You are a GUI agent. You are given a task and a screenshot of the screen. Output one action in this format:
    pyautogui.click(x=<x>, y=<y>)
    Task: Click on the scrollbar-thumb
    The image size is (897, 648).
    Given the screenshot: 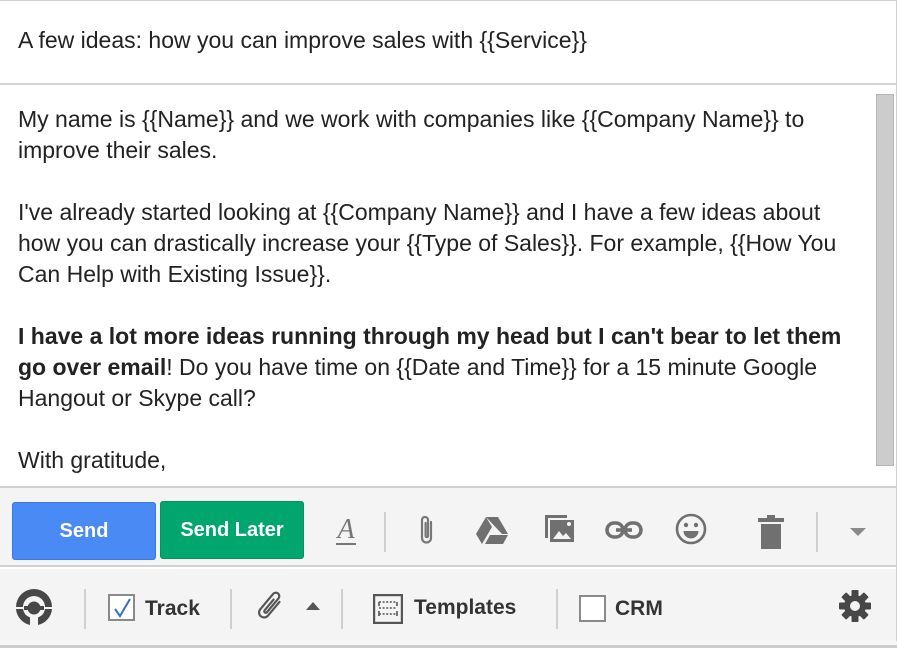 What is the action you would take?
    pyautogui.click(x=885, y=280)
    